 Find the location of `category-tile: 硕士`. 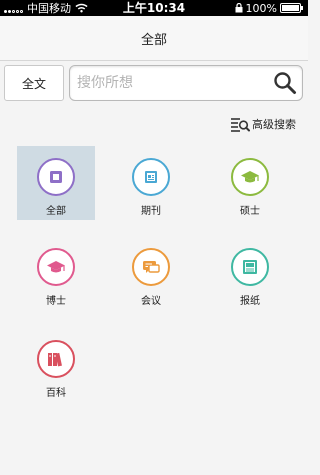

category-tile: 硕士 is located at coordinates (250, 183).